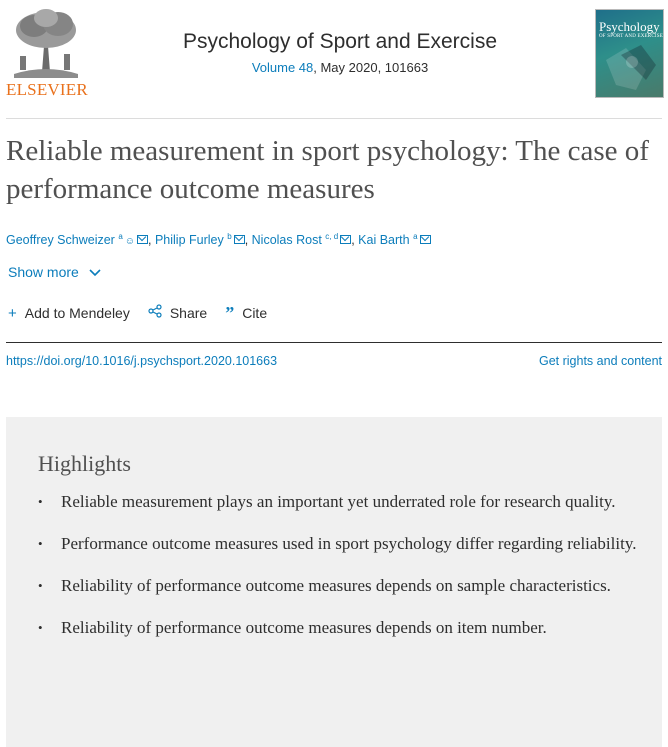  I want to click on share-icon, so click(155, 313).